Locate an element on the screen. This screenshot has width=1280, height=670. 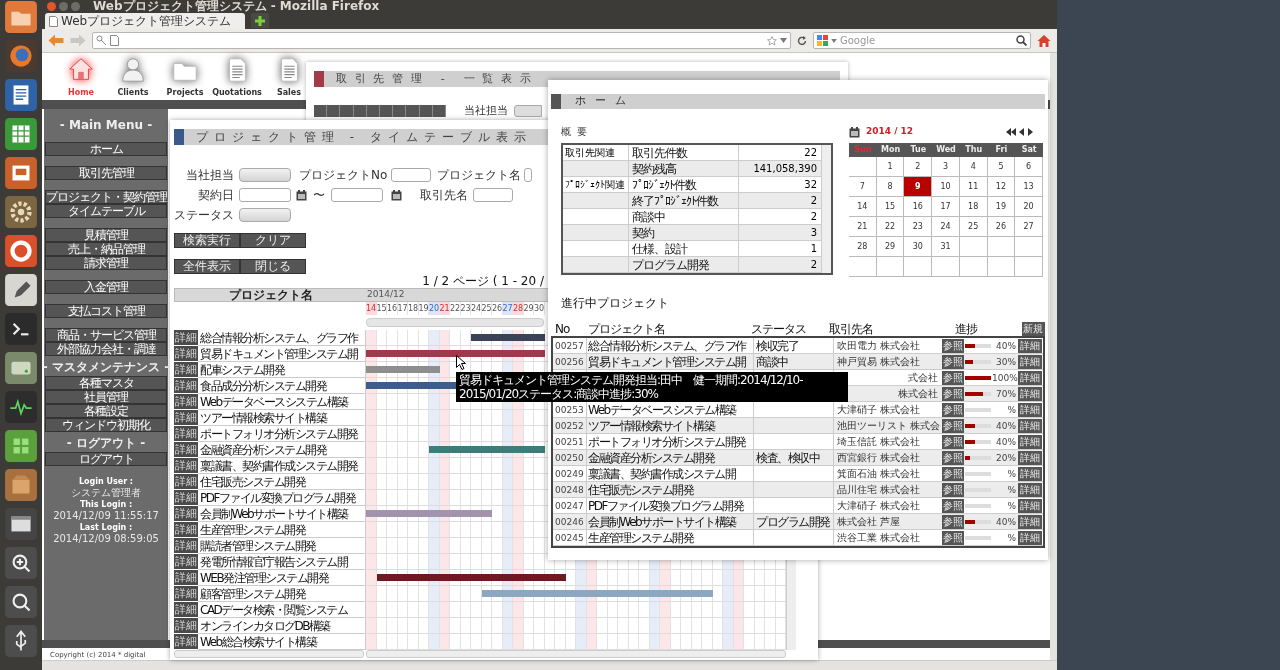
calendar-day: 18 is located at coordinates (973, 207).